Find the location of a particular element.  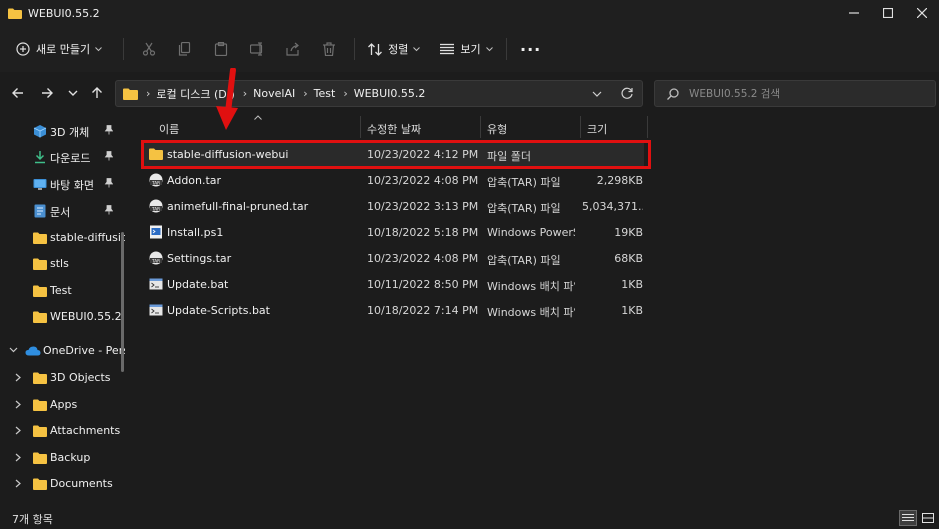

new-button: 새로 만들기 is located at coordinates (66, 49).